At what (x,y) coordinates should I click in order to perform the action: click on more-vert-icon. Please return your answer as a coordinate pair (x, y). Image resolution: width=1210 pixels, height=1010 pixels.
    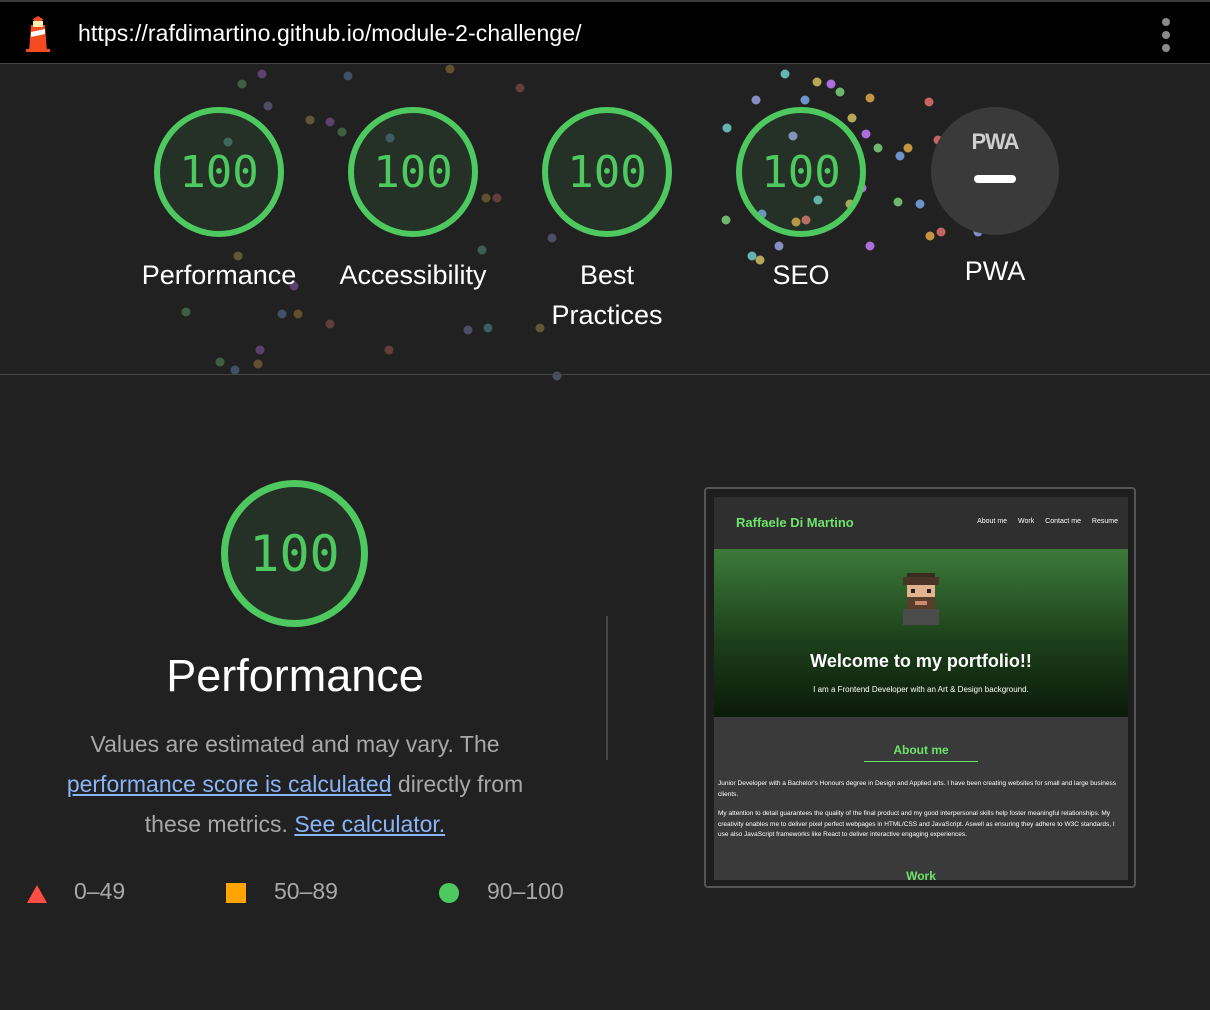
    Looking at the image, I should click on (1166, 35).